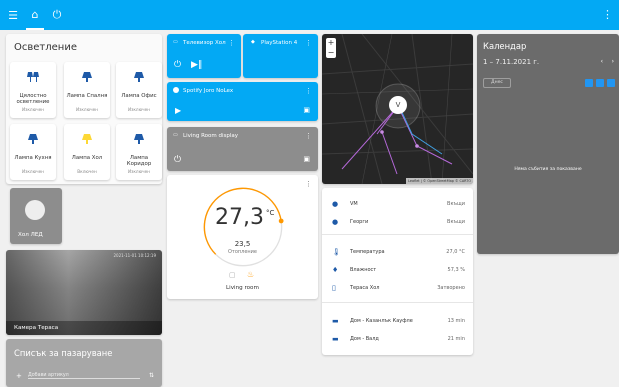  What do you see at coordinates (84, 376) in the screenshot?
I see `add-item-input: Добави артикул` at bounding box center [84, 376].